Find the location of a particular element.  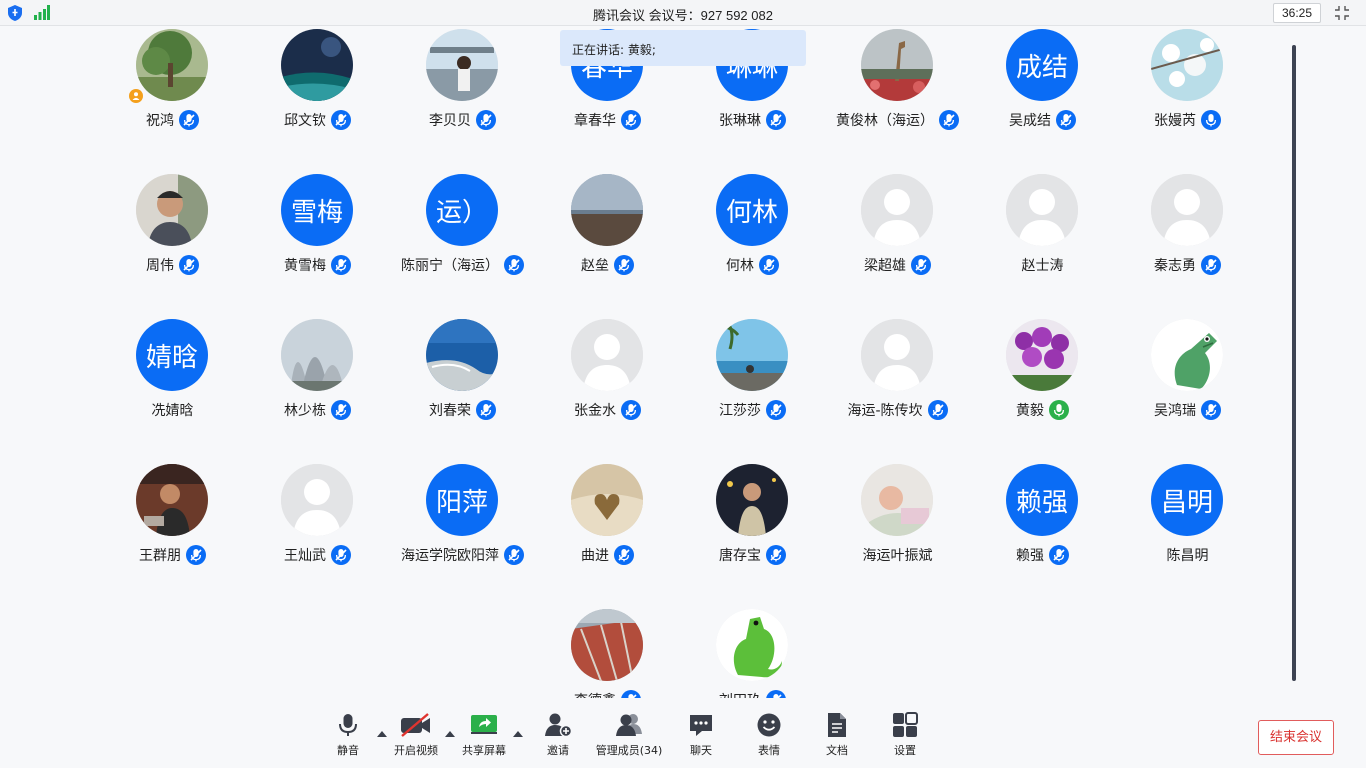

meeting-toolbar: 静音 开启视频 共享屏幕 邀请 管理成员(34) 聊天 表情 文档 设置 is located at coordinates (683, 733).